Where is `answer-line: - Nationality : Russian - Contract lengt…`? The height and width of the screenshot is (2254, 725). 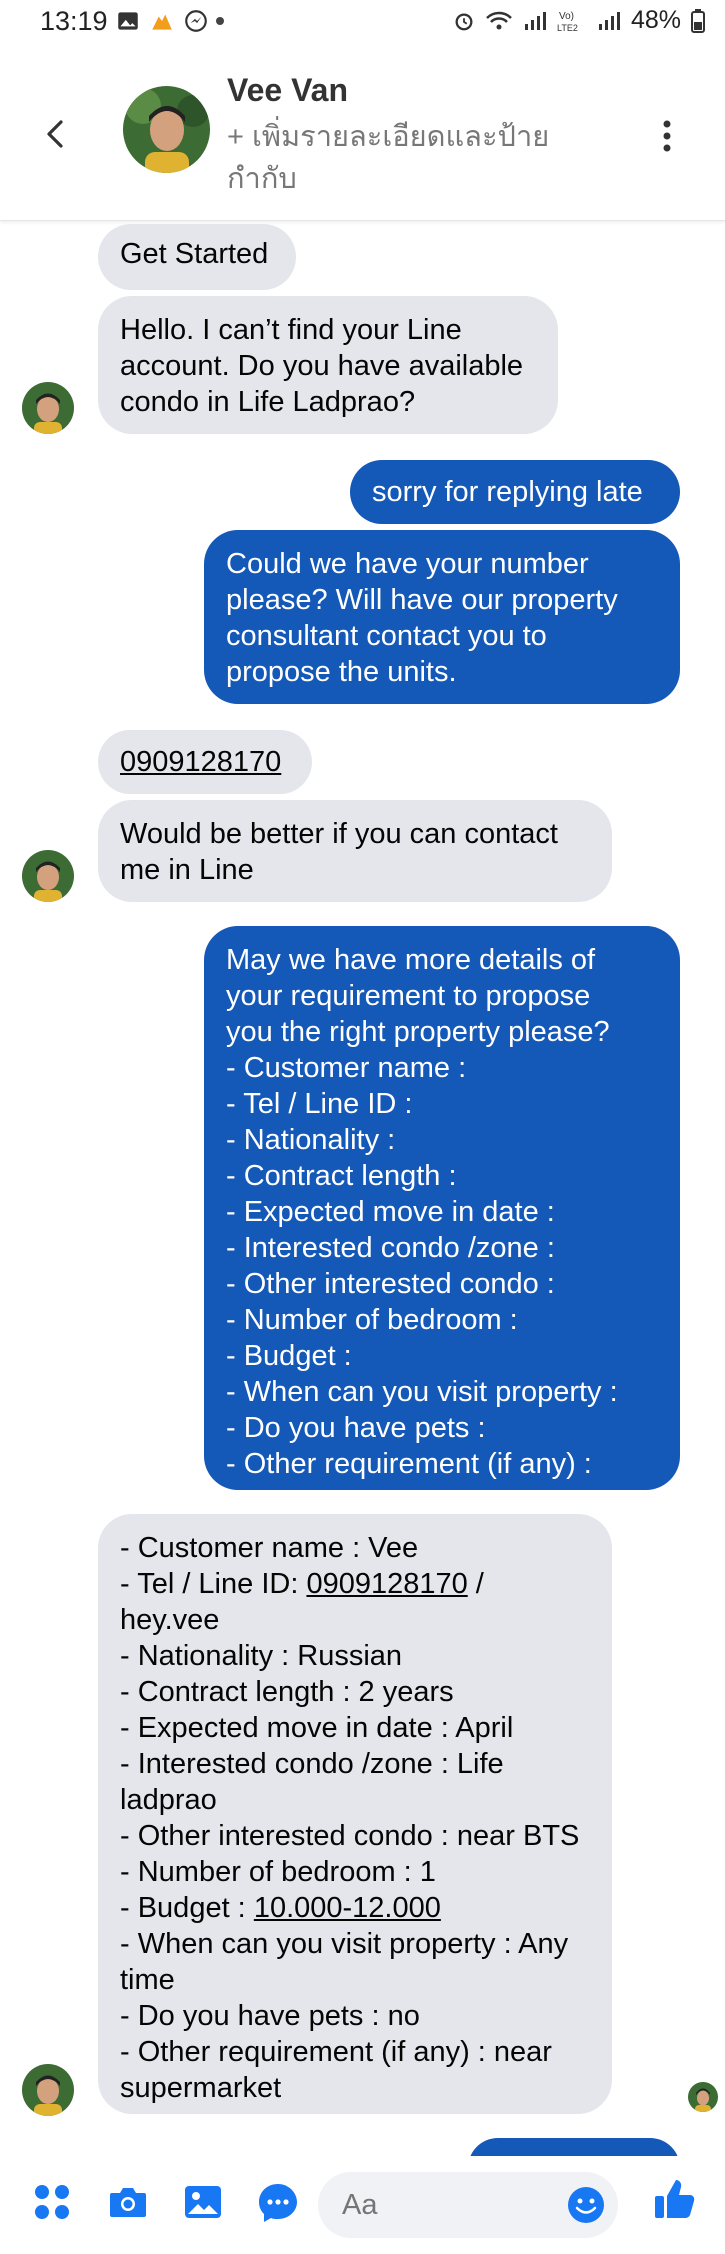
answer-line: - Nationality : Russian - Contract lengt… is located at coordinates (350, 1764).